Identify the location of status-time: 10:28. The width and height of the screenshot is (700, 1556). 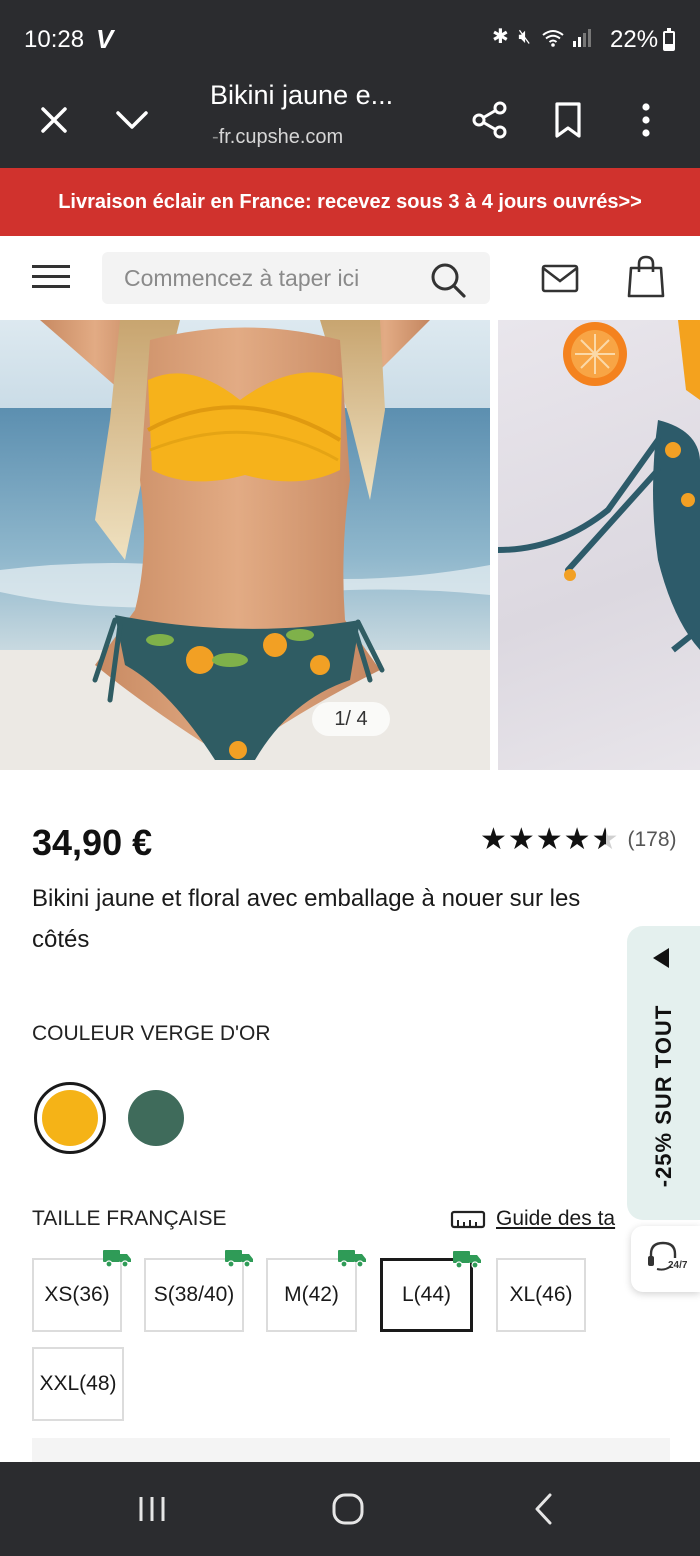
(54, 39).